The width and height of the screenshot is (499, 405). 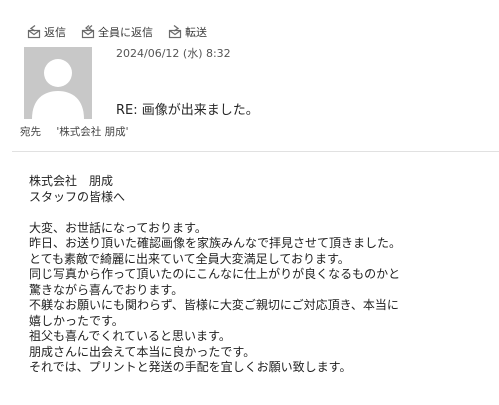 What do you see at coordinates (196, 32) in the screenshot?
I see `forward-label: 転送` at bounding box center [196, 32].